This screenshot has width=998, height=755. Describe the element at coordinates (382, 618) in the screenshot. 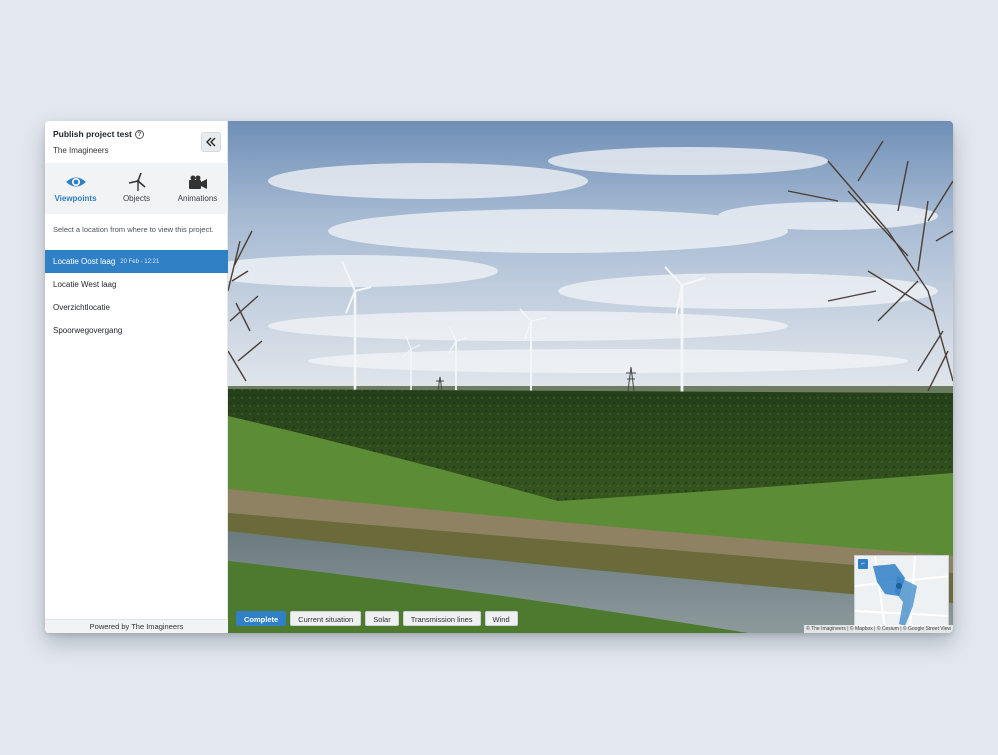

I see `layer-button-solar: Solar` at that location.